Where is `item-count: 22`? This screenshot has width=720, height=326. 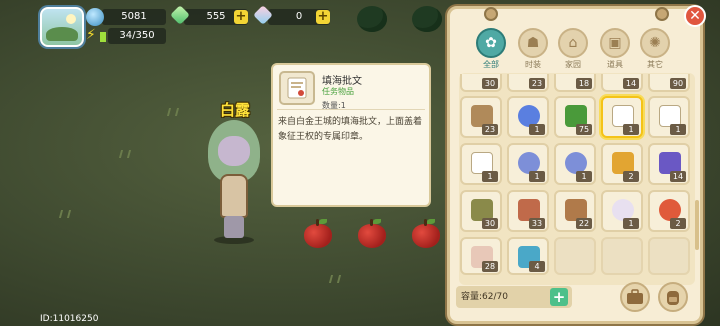
item-count: 22 is located at coordinates (584, 223).